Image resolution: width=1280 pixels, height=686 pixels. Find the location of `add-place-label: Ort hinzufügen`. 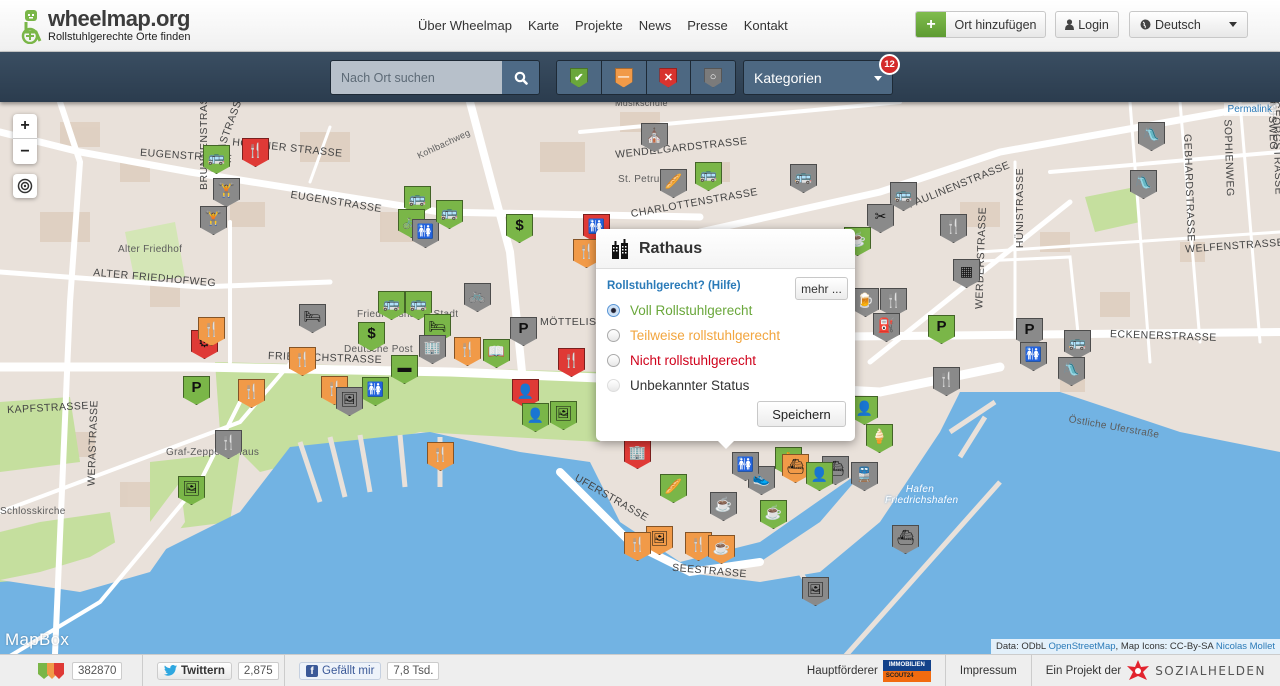

add-place-label: Ort hinzufügen is located at coordinates (995, 24).